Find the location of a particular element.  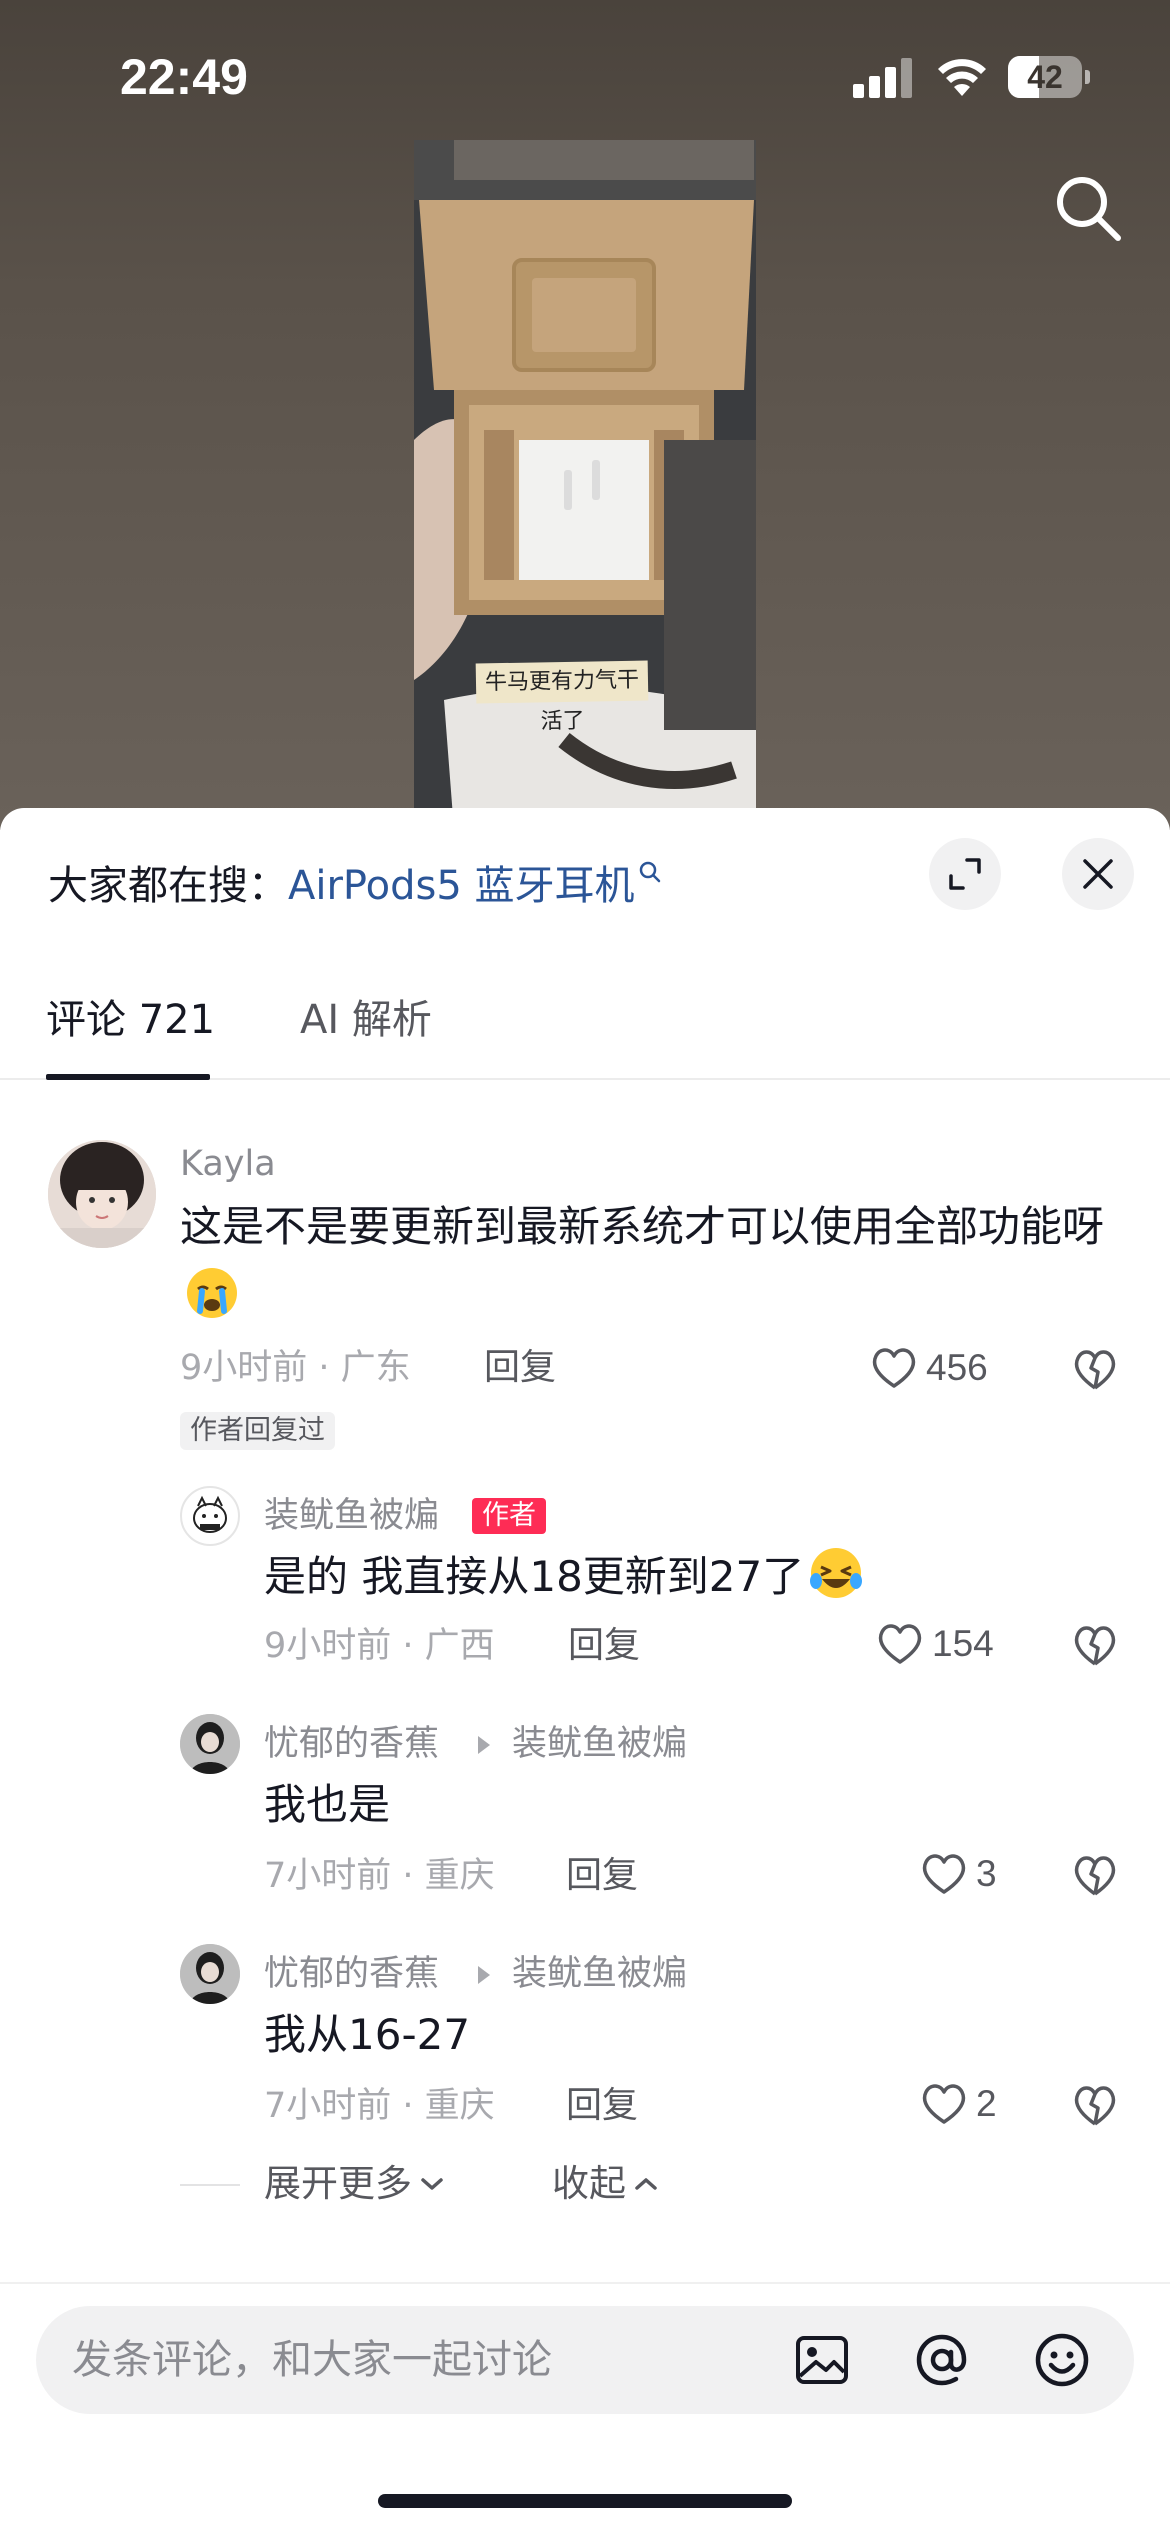

expand-more-button: 展开更多 is located at coordinates (355, 2184).